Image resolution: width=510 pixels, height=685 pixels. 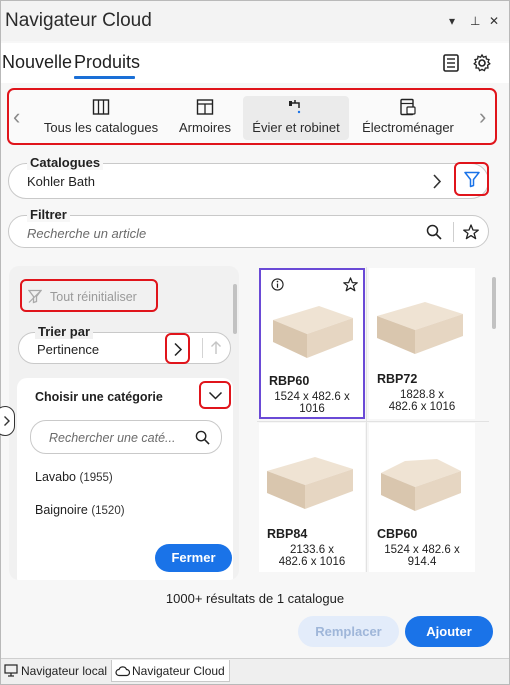 What do you see at coordinates (312, 409) in the screenshot?
I see `product-dimensions-line: 1016` at bounding box center [312, 409].